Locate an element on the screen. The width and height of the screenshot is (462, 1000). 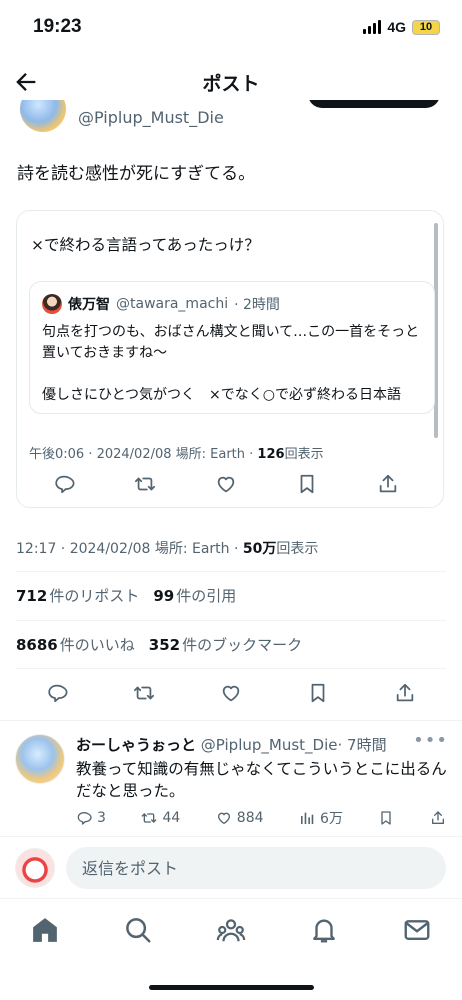
status-indicators: 4G 10 is located at coordinates (401, 27).